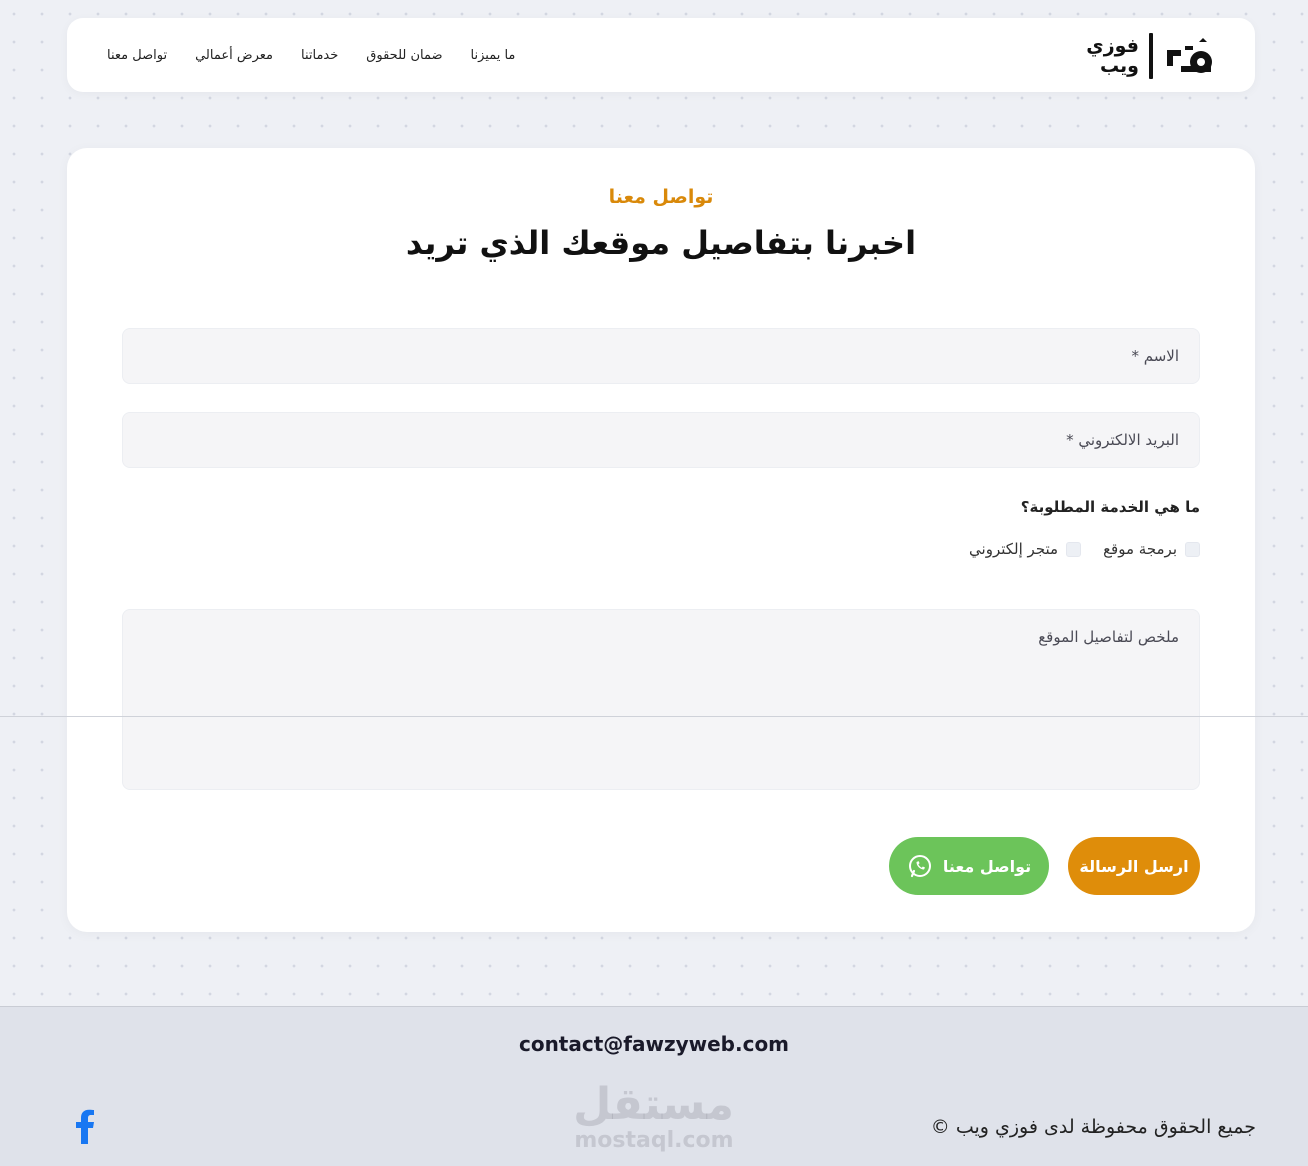  Describe the element at coordinates (919, 866) in the screenshot. I see `whatsapp-icon` at that location.